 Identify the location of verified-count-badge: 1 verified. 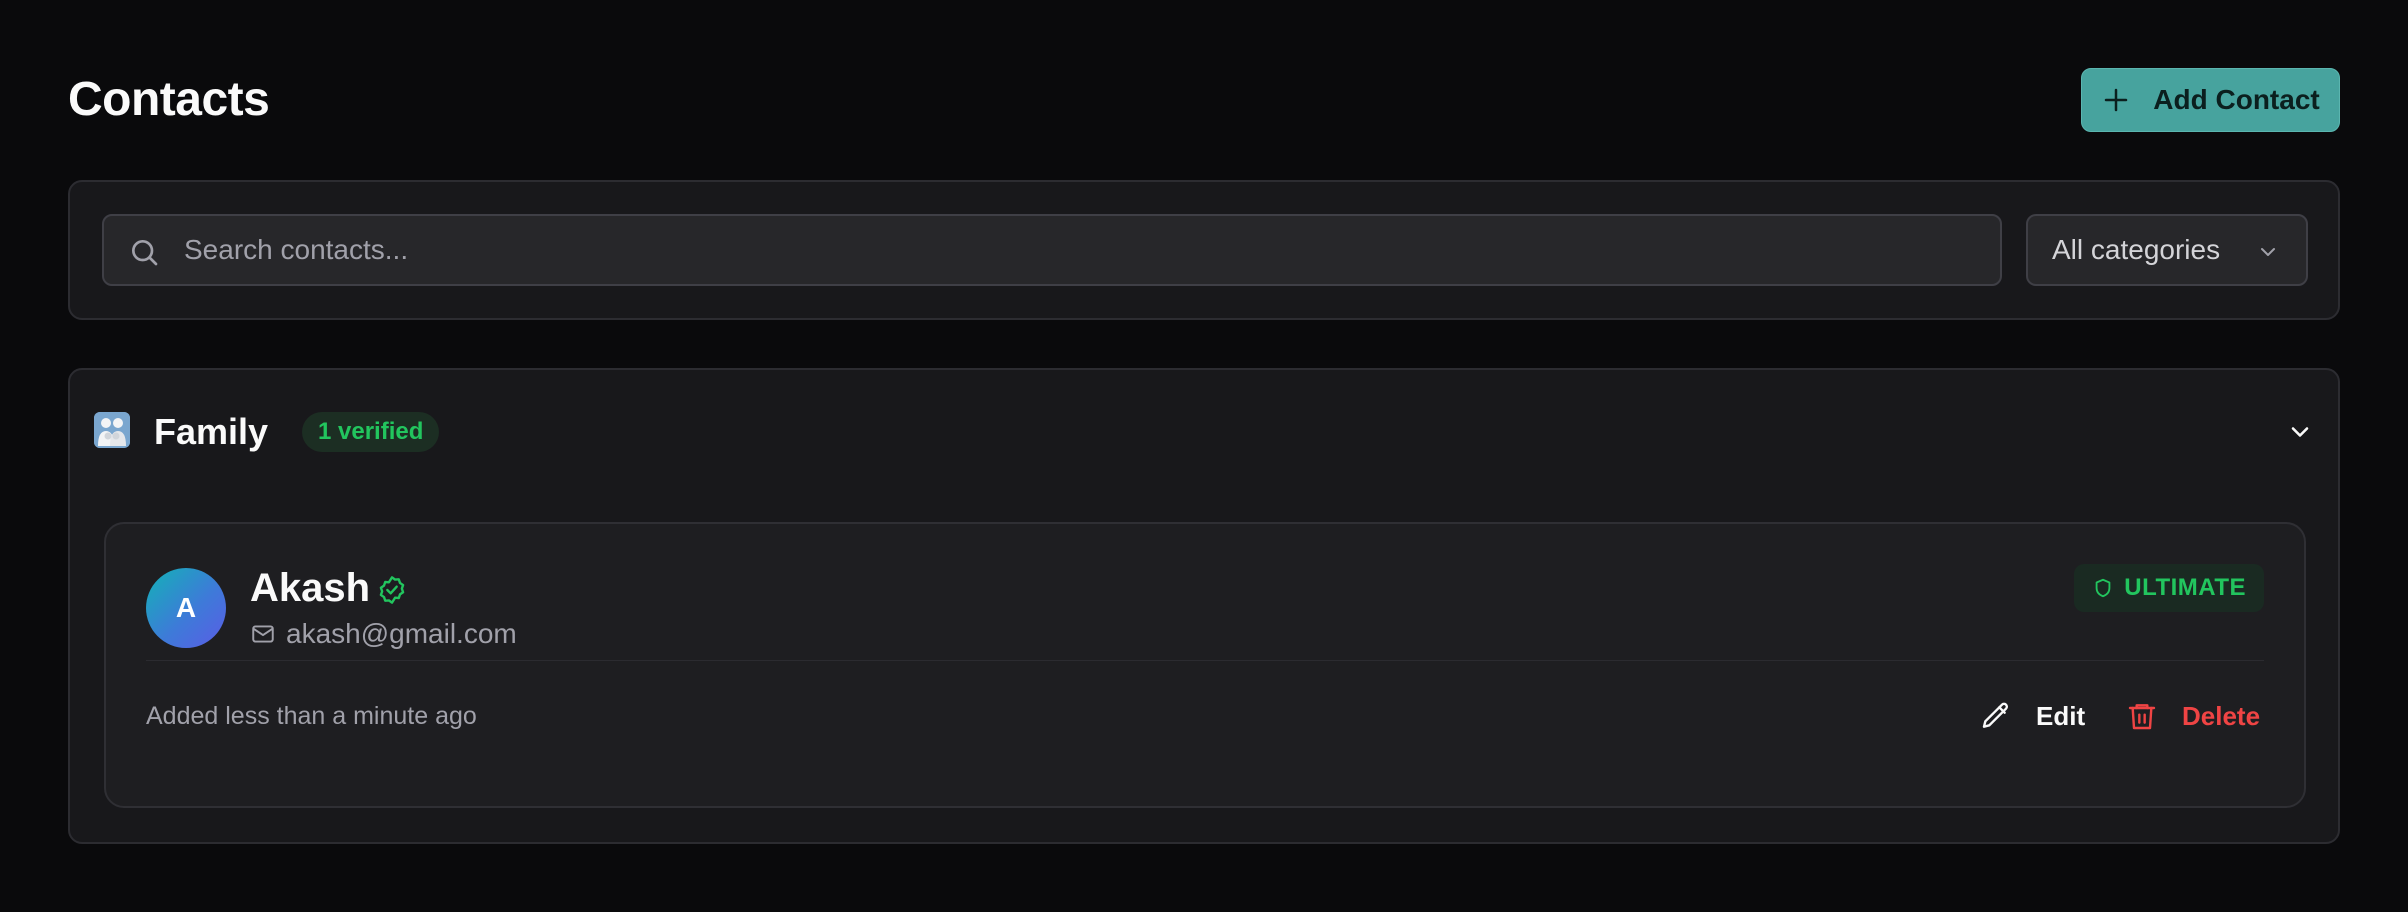
(371, 432).